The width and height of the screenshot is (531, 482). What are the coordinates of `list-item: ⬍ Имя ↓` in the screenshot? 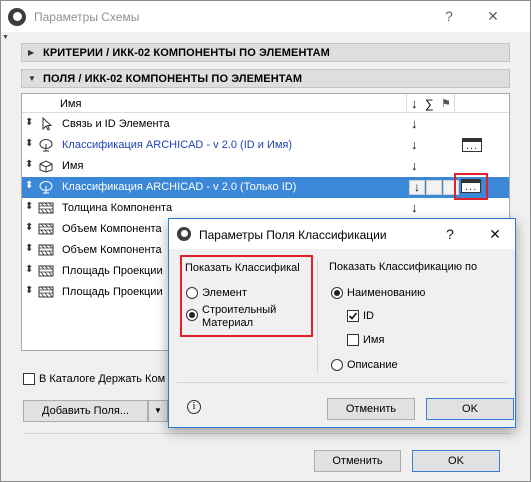 It's located at (265, 166).